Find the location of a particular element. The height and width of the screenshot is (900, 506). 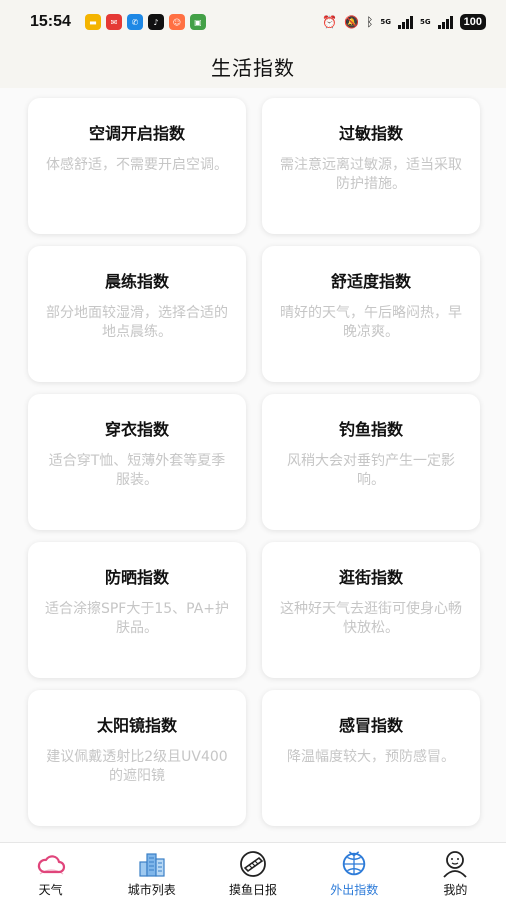

bottom-tab-bar: 天气 城市列表 摸鱼日报 外出指数 我的 is located at coordinates (253, 871).